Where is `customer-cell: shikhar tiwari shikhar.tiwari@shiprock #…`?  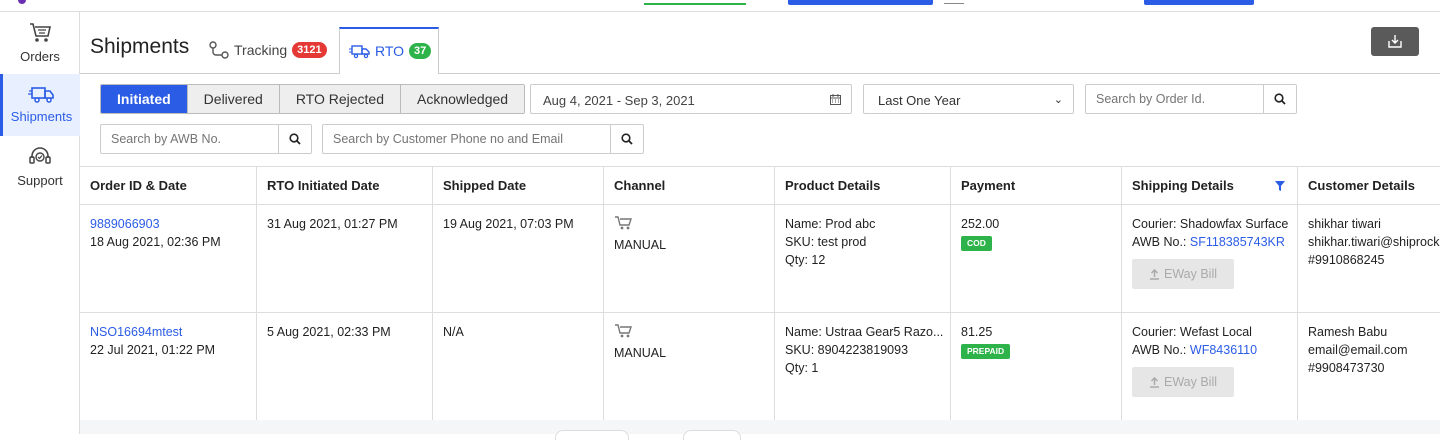
customer-cell: shikhar tiwari shikhar.tiwari@shiprock #… is located at coordinates (1369, 258).